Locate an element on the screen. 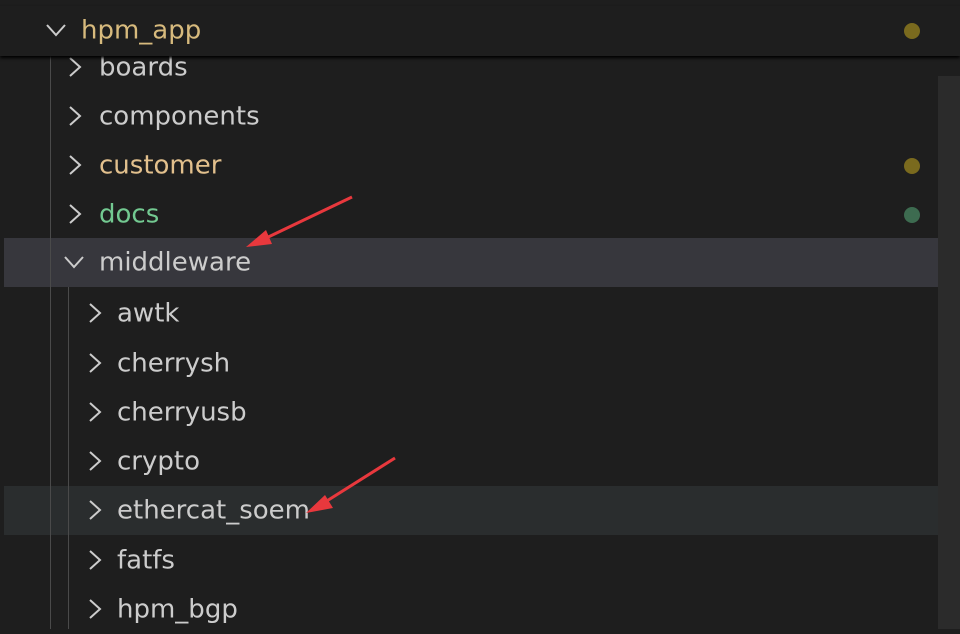  tree-item-label: middleware is located at coordinates (175, 261).